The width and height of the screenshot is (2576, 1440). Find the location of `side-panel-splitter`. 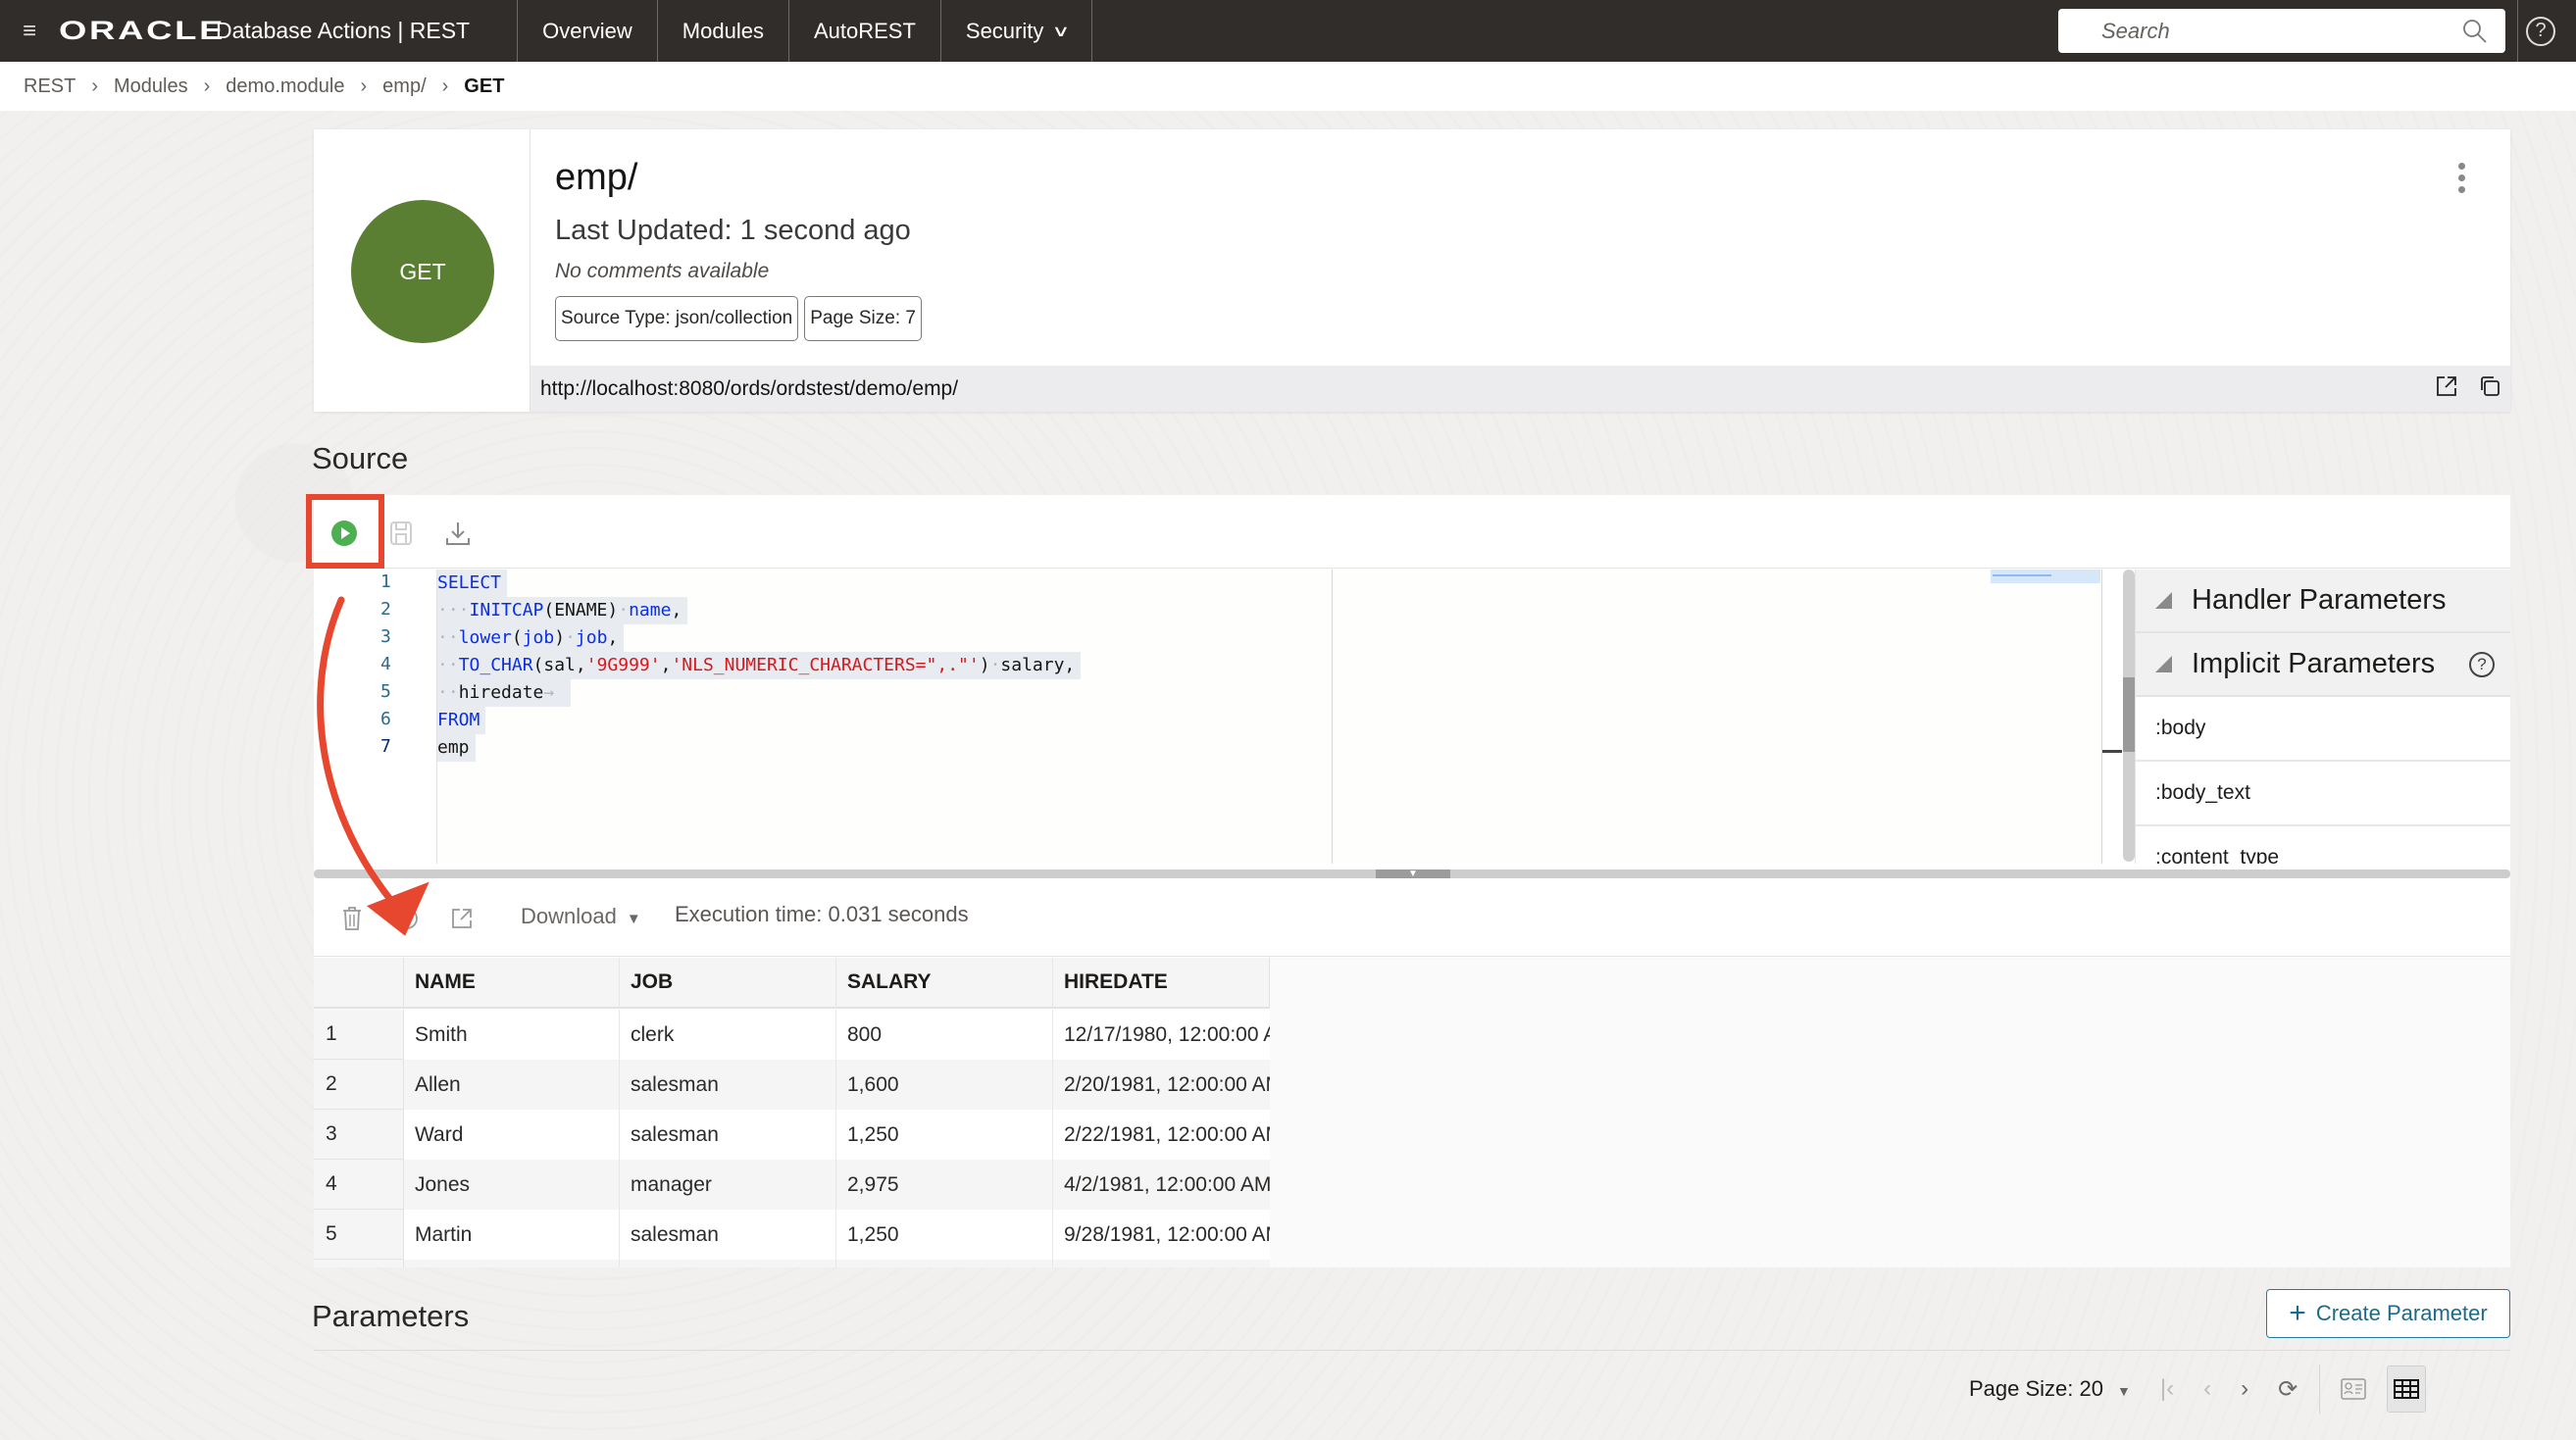

side-panel-splitter is located at coordinates (2129, 716).